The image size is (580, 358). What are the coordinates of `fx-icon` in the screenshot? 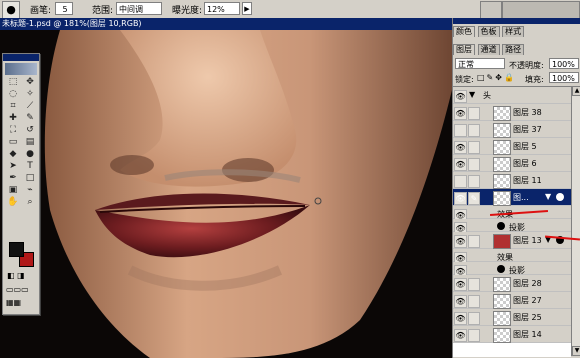 It's located at (560, 197).